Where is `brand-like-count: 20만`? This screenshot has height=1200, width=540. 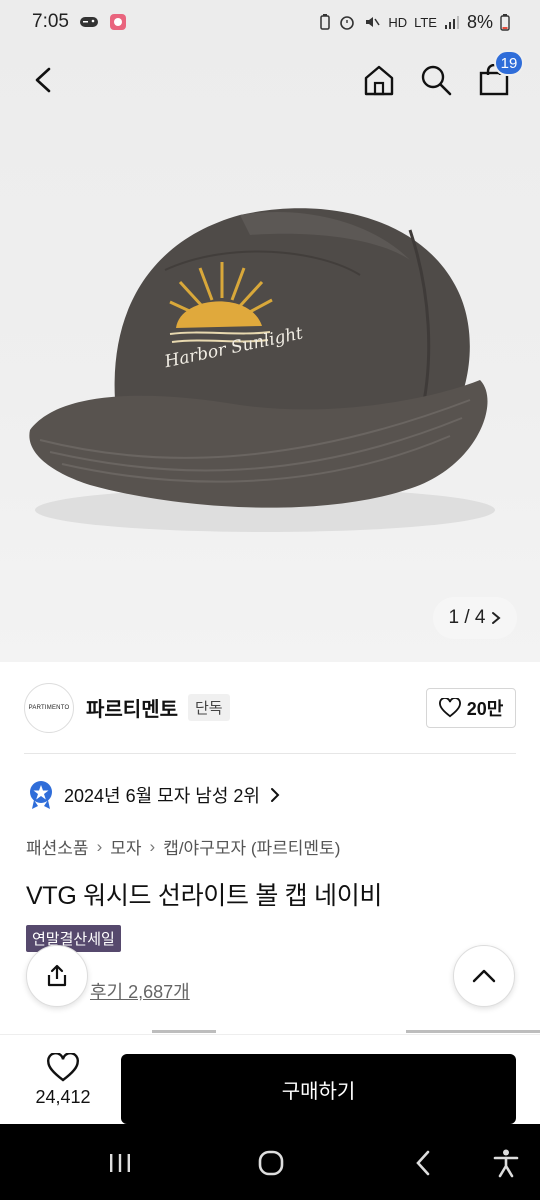 brand-like-count: 20만 is located at coordinates (485, 709).